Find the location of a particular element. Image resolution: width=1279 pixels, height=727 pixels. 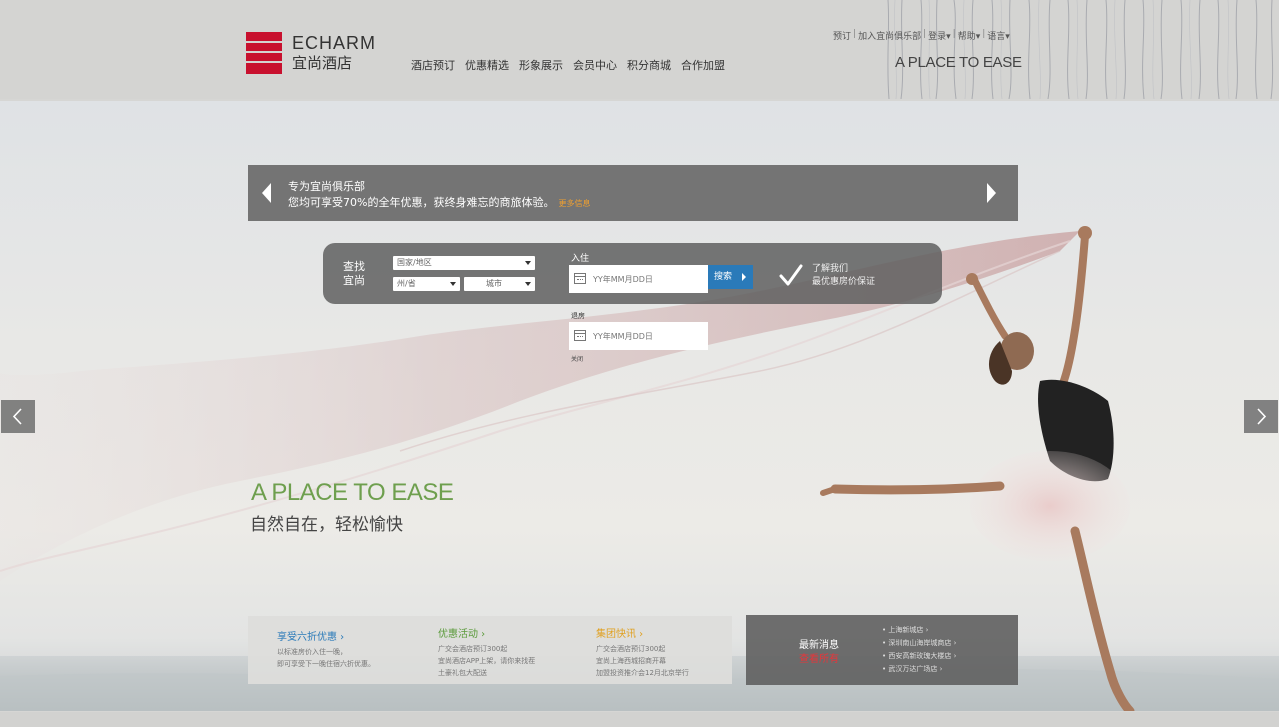

logo-icon is located at coordinates (264, 53).